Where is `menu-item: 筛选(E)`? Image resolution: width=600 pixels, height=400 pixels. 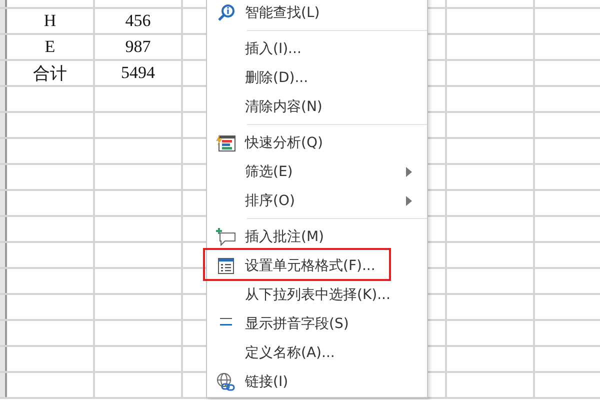 menu-item: 筛选(E) is located at coordinates (317, 171).